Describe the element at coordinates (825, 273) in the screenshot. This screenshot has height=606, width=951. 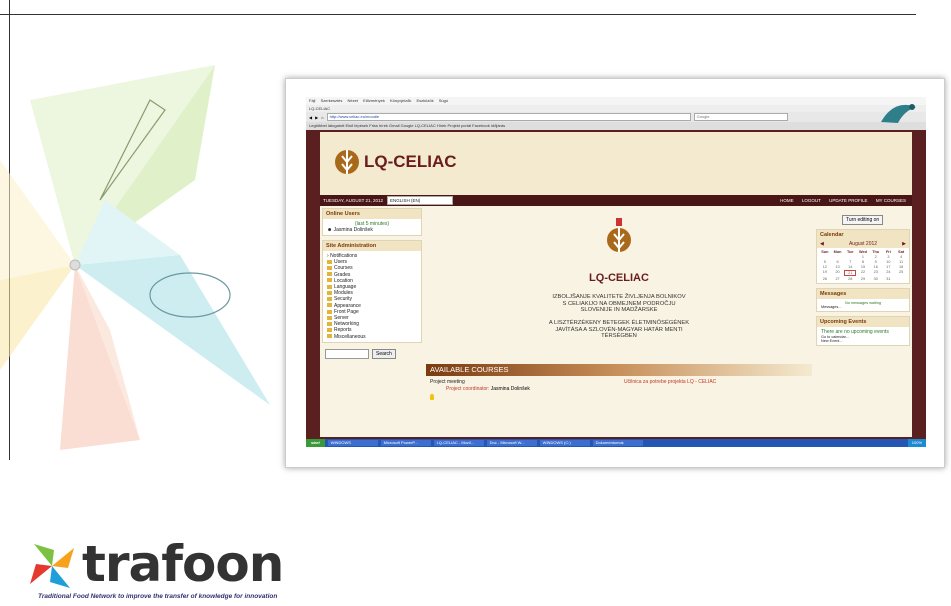
I see `calendar-day: 19` at that location.